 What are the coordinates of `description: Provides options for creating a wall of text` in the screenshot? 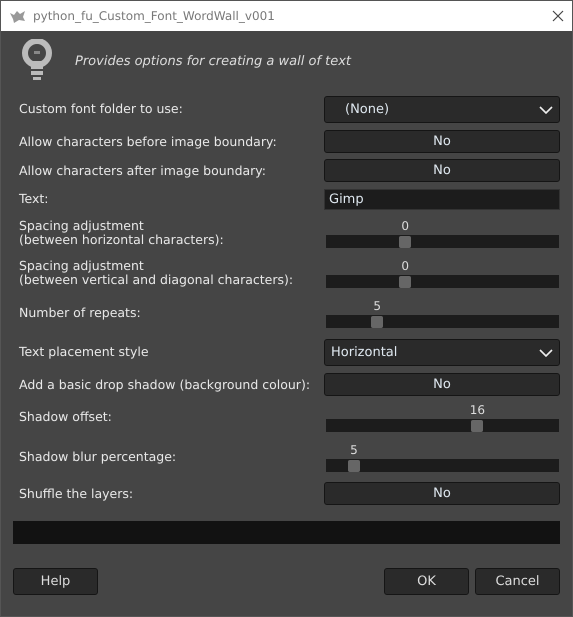 It's located at (213, 61).